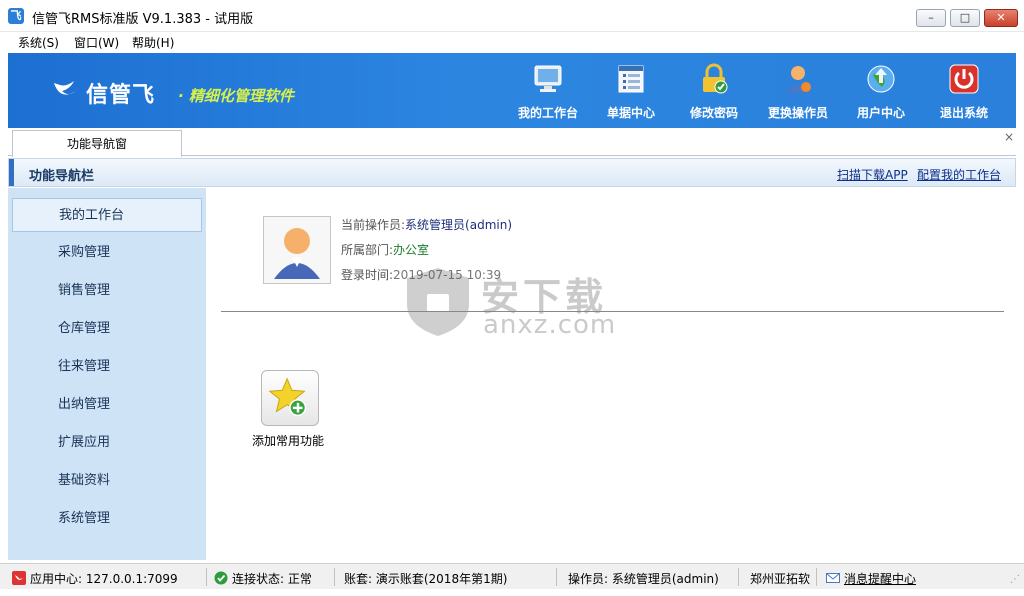 The height and width of the screenshot is (596, 1024). What do you see at coordinates (798, 94) in the screenshot?
I see `toolbar-switch-operator-button: 更换操作员` at bounding box center [798, 94].